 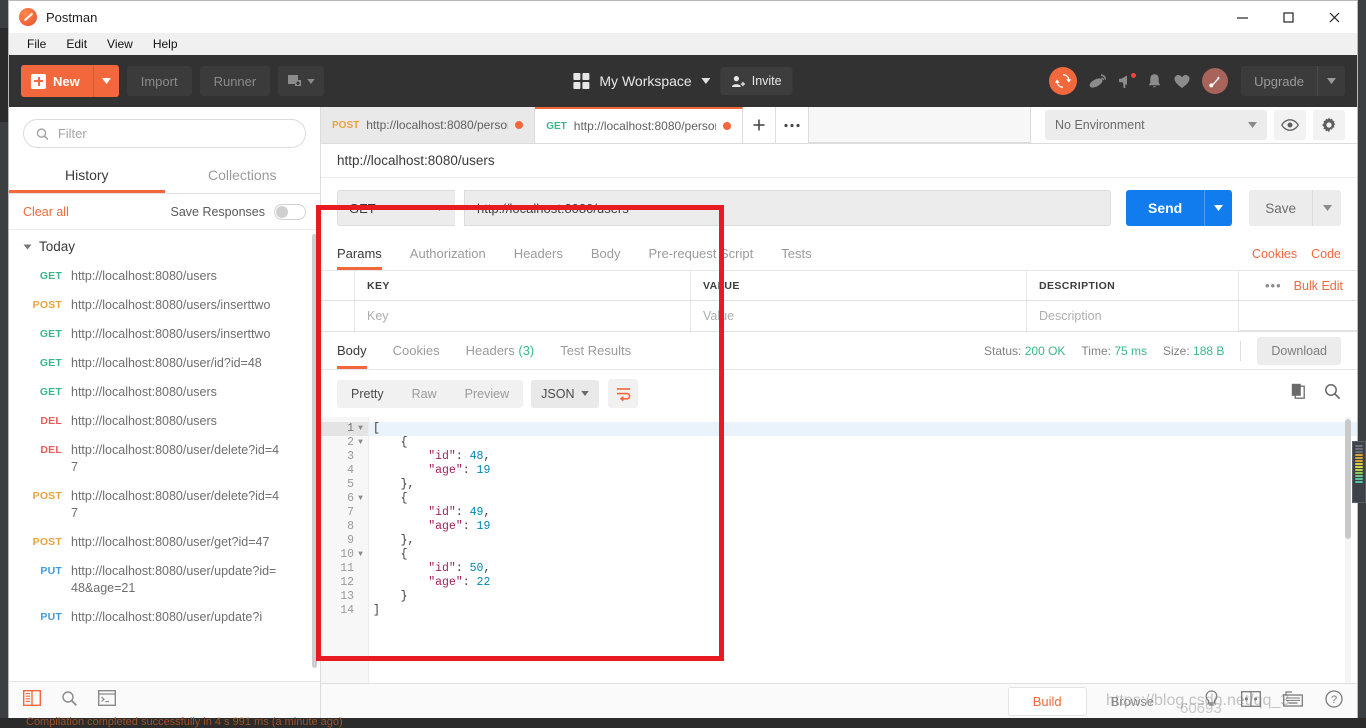 I want to click on code-link: Code, so click(x=1326, y=254).